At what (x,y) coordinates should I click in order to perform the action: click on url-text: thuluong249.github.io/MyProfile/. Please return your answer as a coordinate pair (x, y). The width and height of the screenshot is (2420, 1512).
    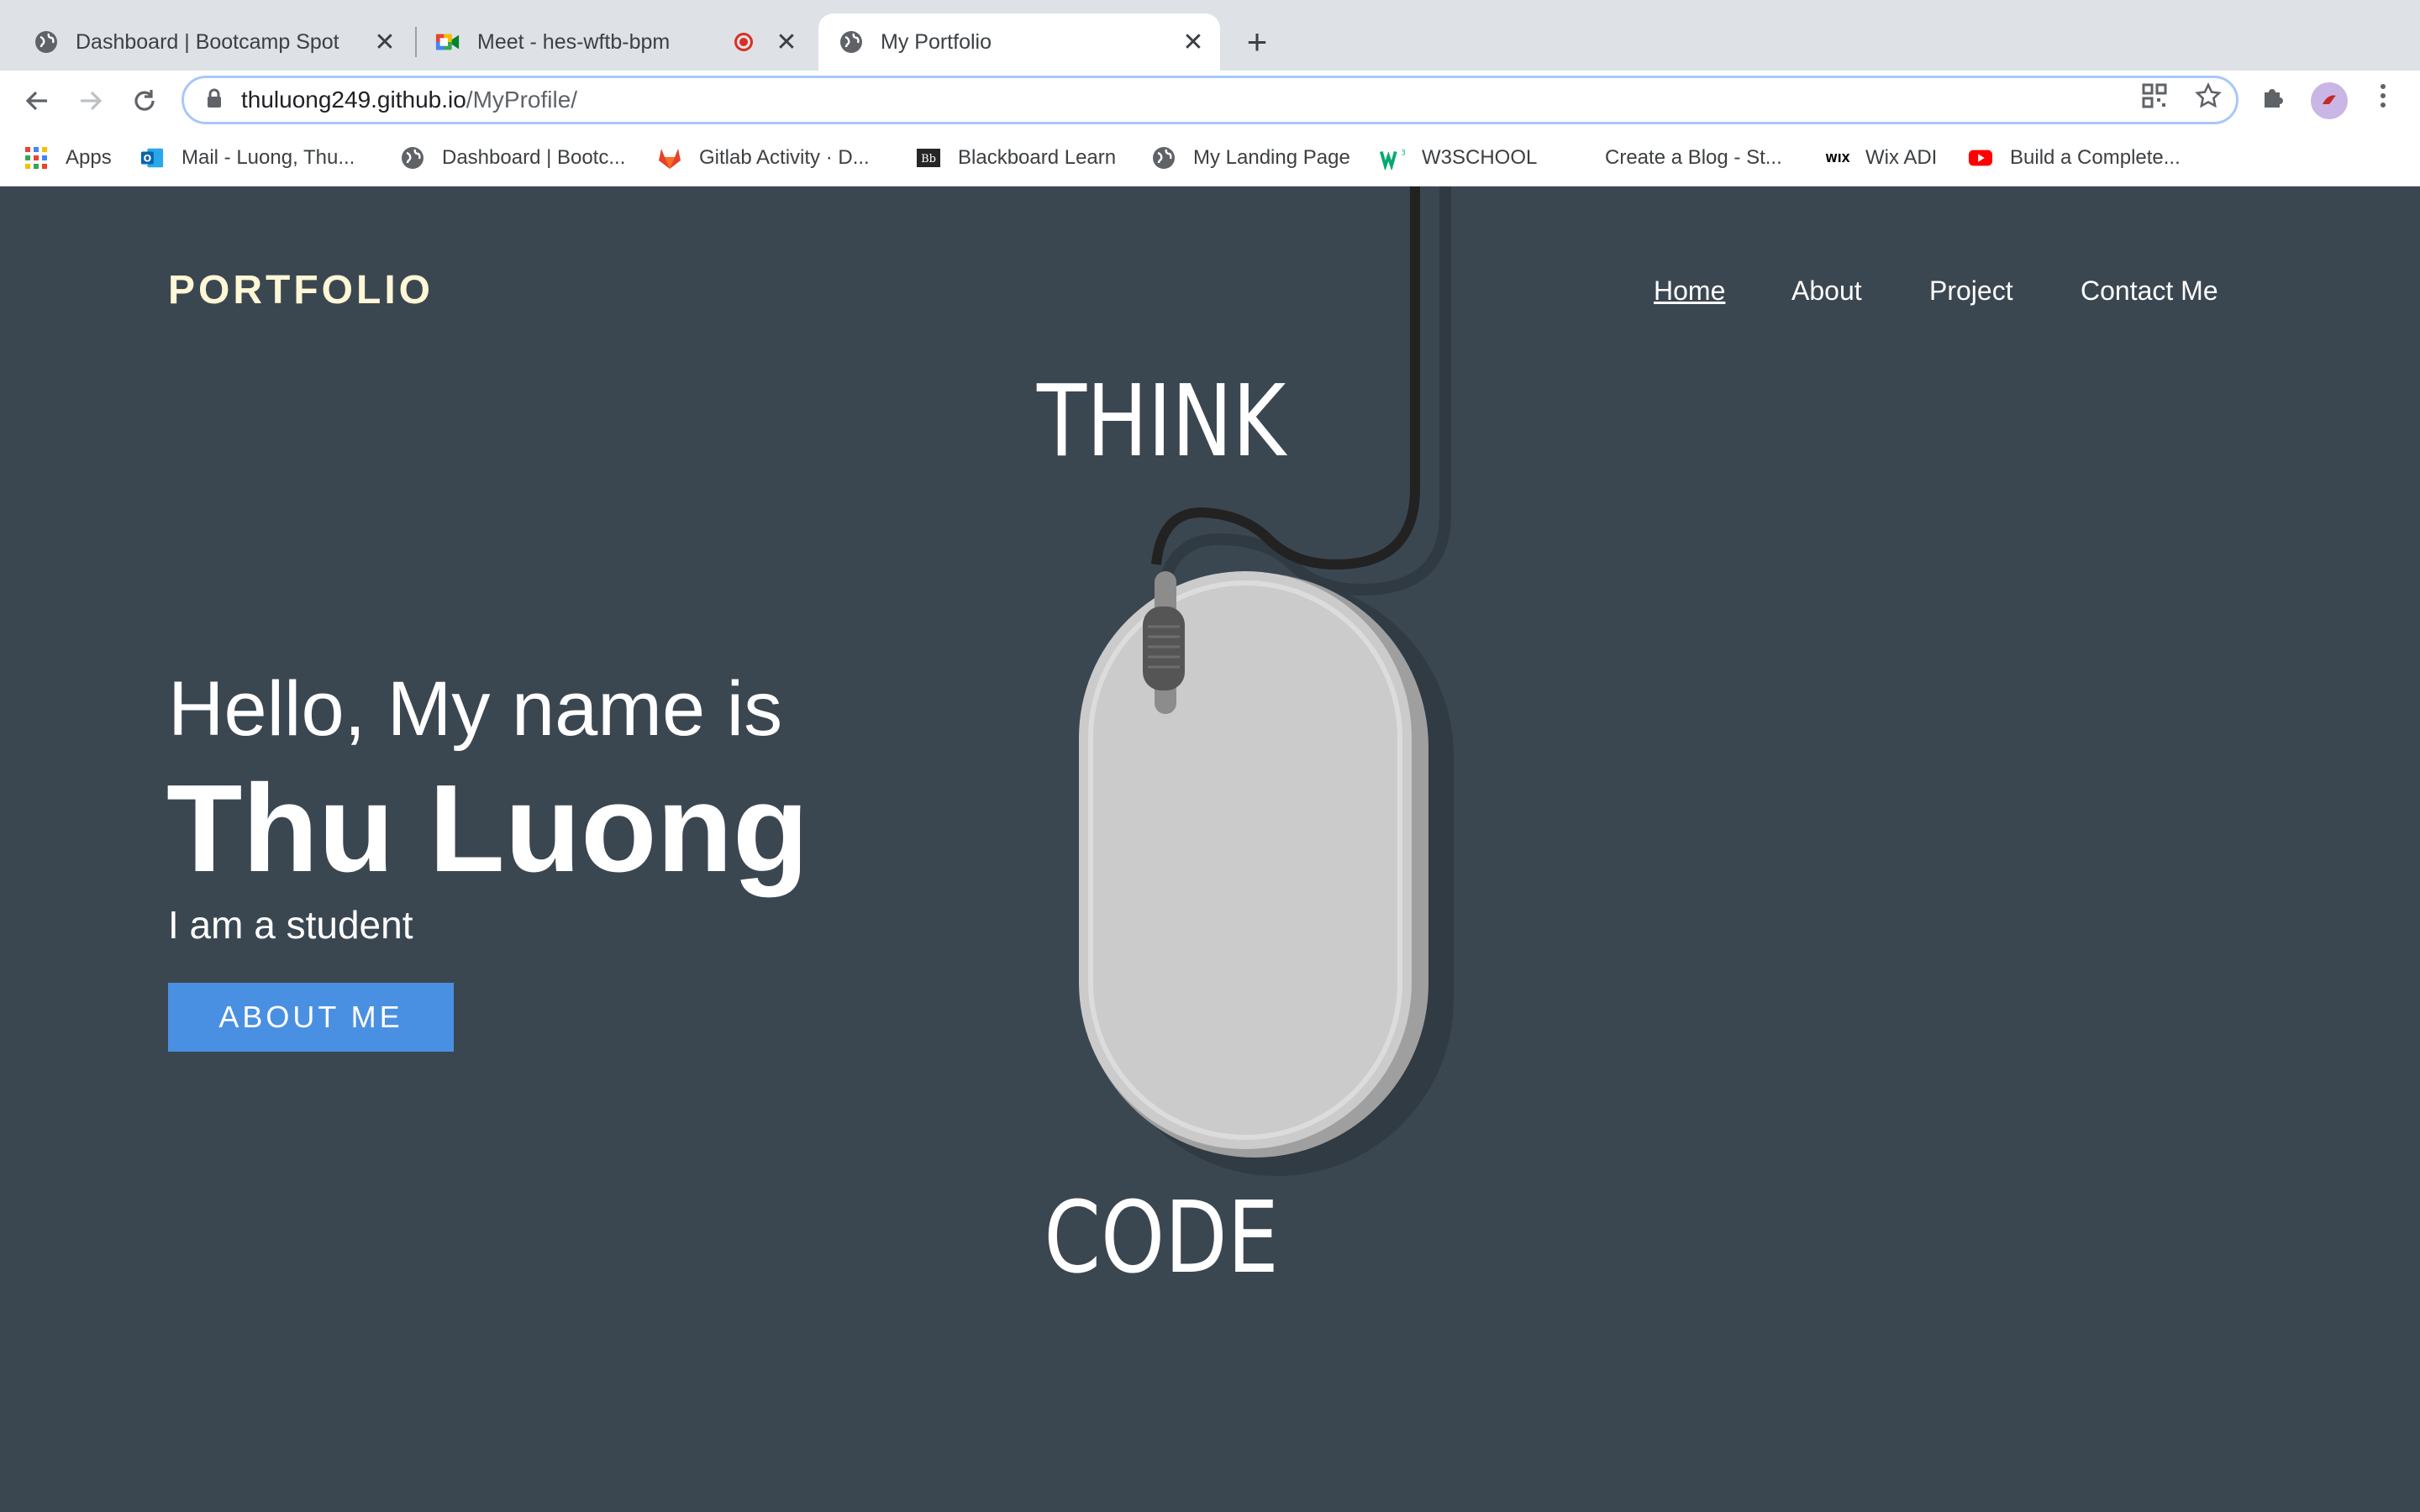
    Looking at the image, I should click on (409, 100).